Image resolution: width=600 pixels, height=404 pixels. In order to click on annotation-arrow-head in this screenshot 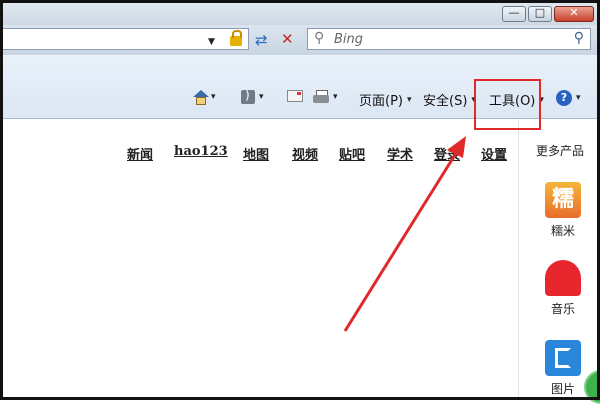, I will do `click(456, 147)`.